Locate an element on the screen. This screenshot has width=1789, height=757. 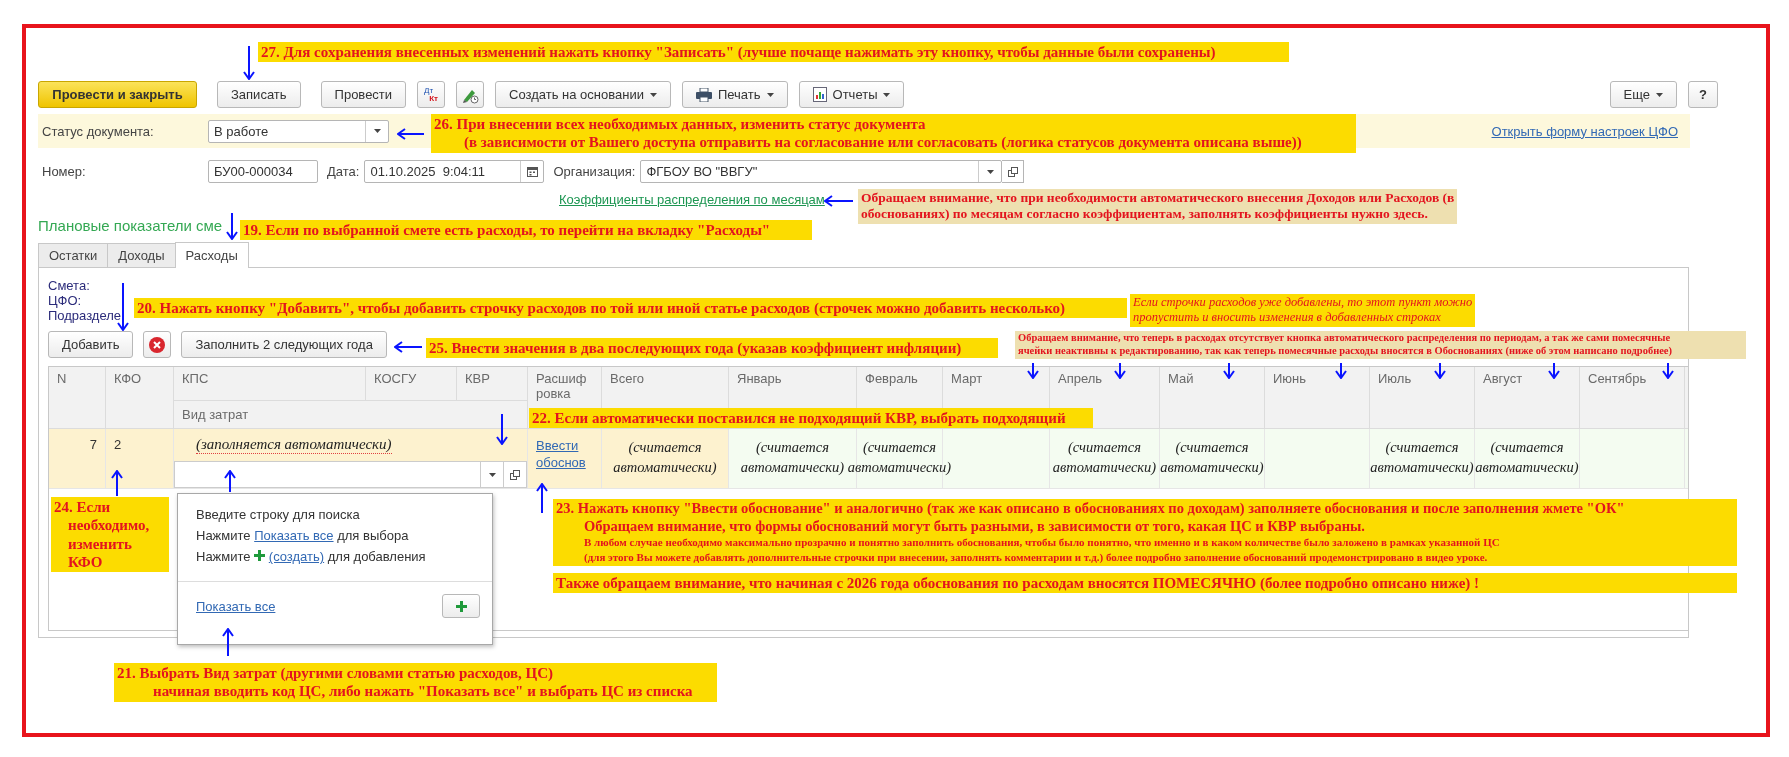
justification-link: Ввести обоснов is located at coordinates (561, 454).